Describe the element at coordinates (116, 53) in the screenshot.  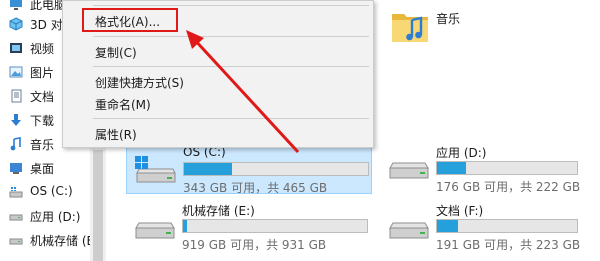
I see `menu-item-label: 复制(C)` at that location.